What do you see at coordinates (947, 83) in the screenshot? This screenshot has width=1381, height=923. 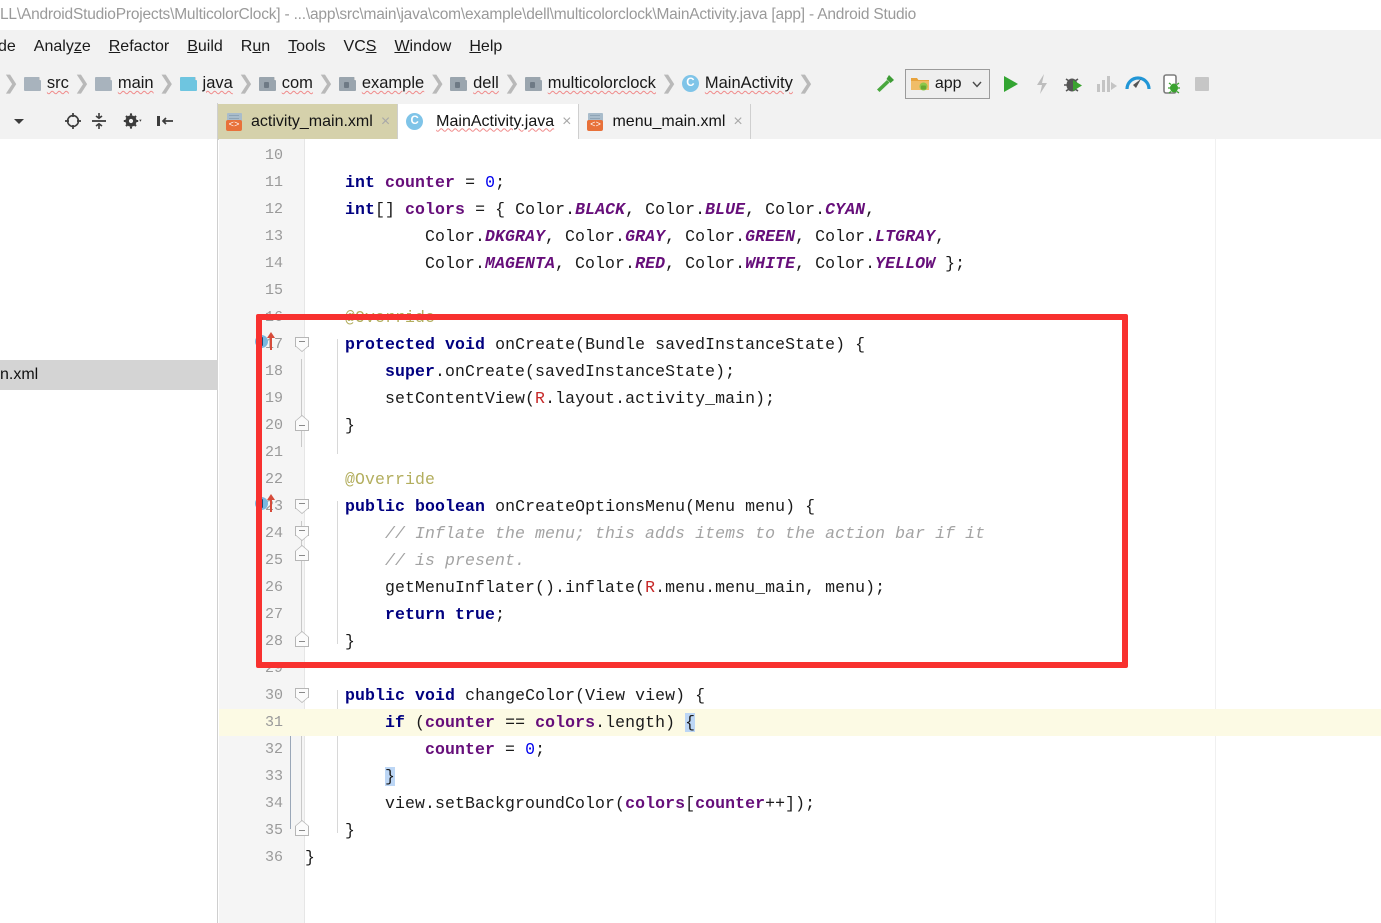 I see `run-configuration-selector: app` at bounding box center [947, 83].